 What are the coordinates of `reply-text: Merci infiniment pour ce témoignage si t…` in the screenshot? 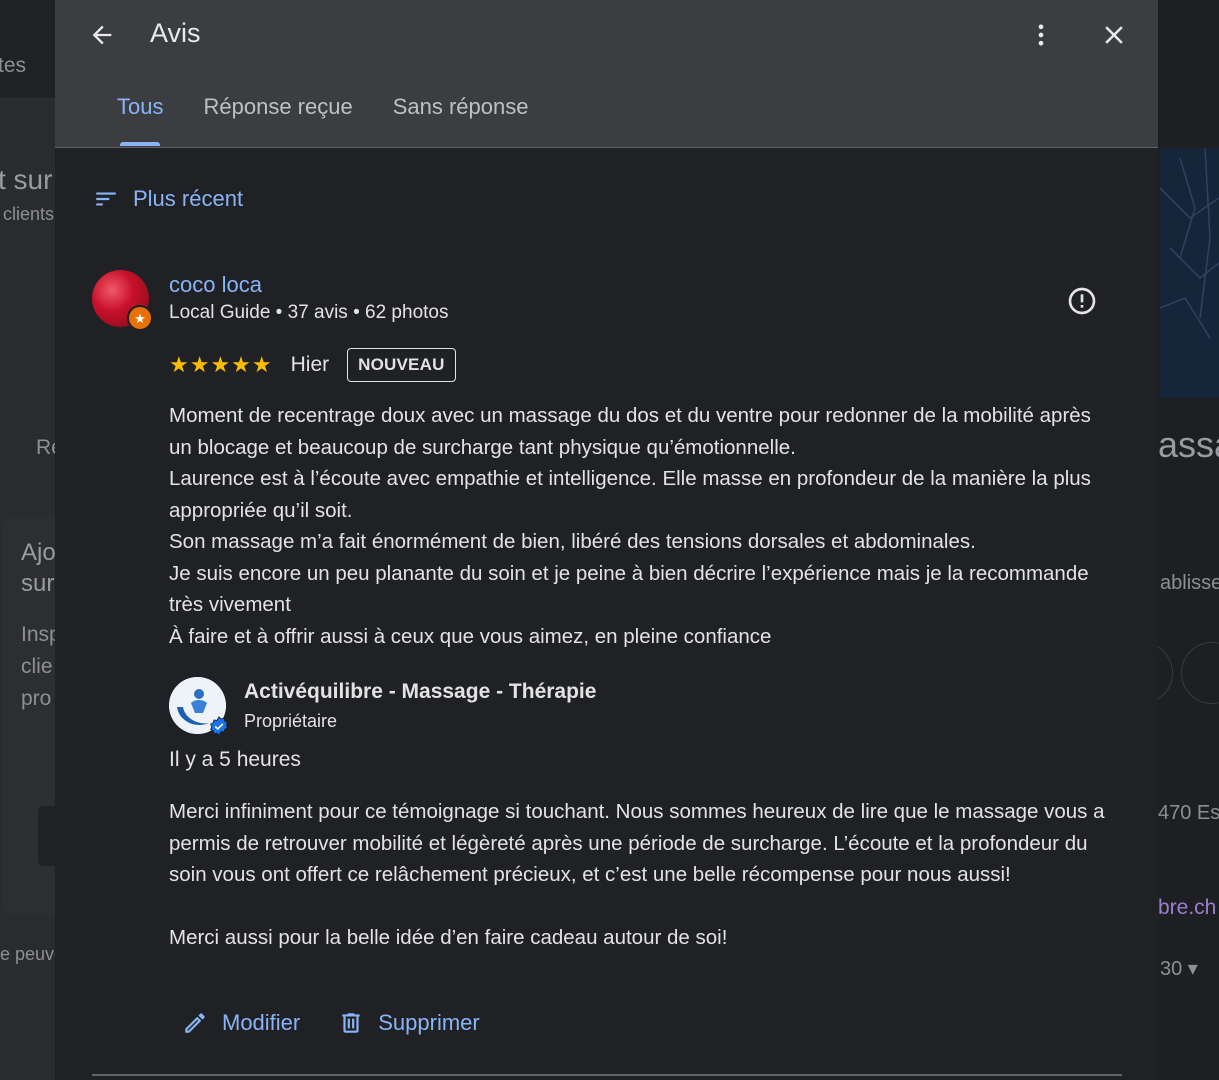 It's located at (644, 874).